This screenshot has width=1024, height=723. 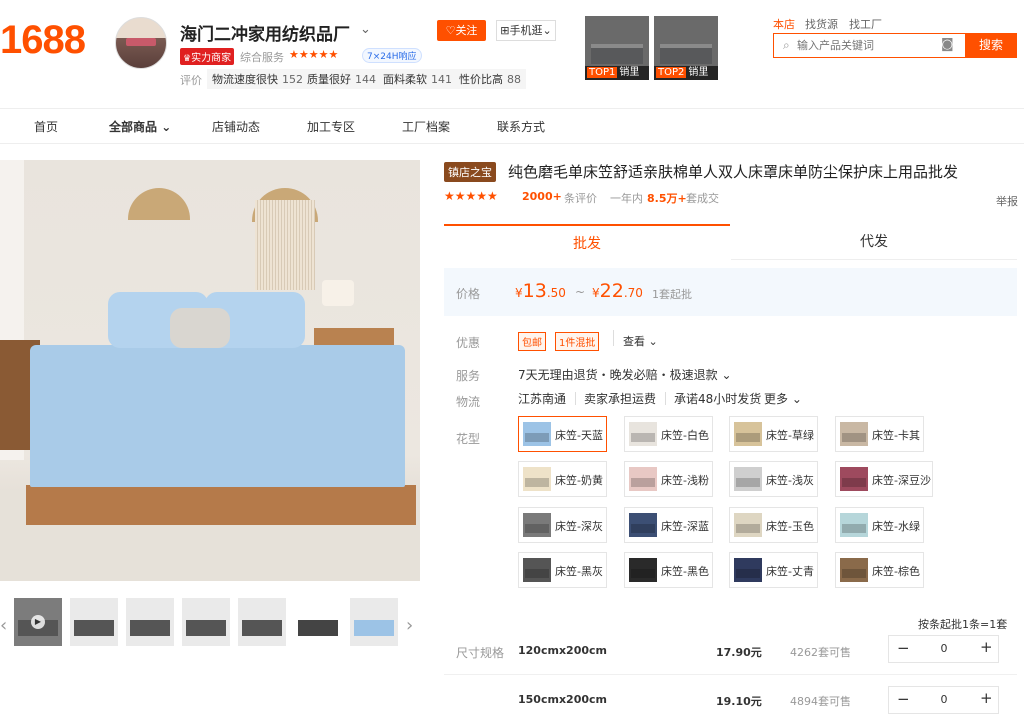 I want to click on chevron-right-icon: ›, so click(x=409, y=625).